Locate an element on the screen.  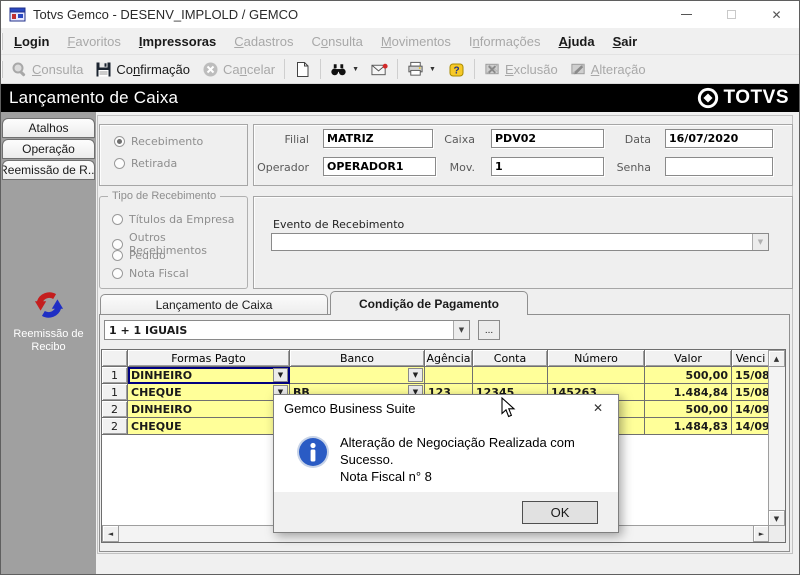
mov-input: 1 is located at coordinates (547, 166).